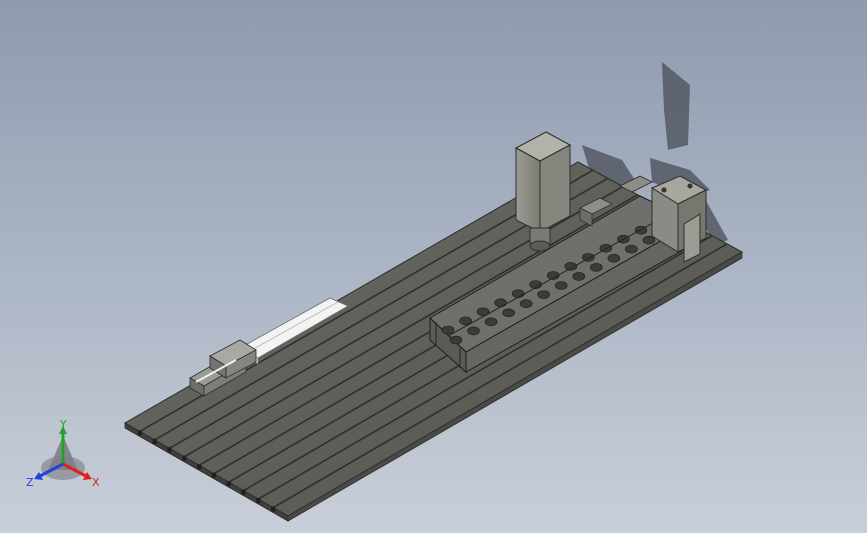 This screenshot has width=867, height=533. I want to click on y-axis-label: Y, so click(63, 424).